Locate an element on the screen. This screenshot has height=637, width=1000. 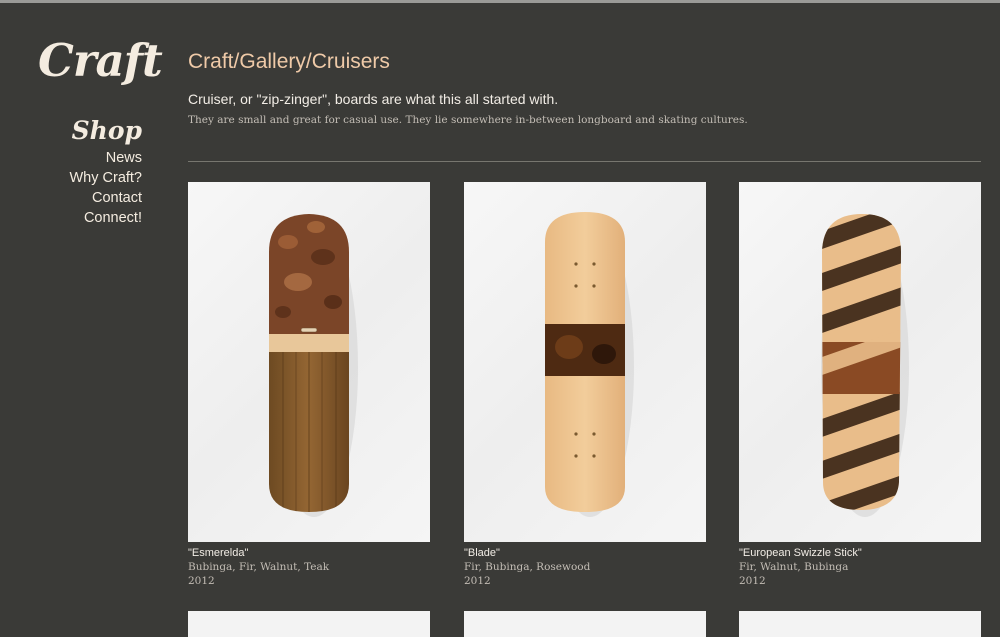
main-nav: Shop News Why Craft? Contact Connect! is located at coordinates (72, 172).